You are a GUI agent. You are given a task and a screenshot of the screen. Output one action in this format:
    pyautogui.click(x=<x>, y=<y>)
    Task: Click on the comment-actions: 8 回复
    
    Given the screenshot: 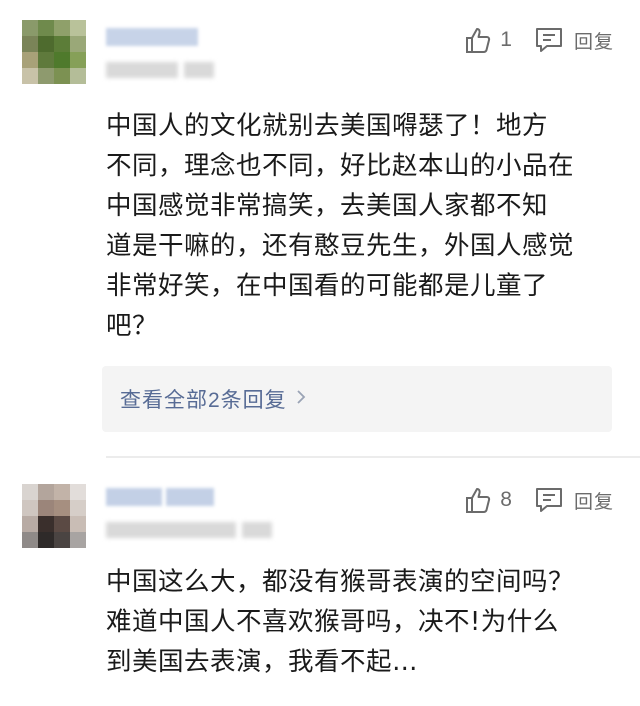 What is the action you would take?
    pyautogui.click(x=539, y=500)
    